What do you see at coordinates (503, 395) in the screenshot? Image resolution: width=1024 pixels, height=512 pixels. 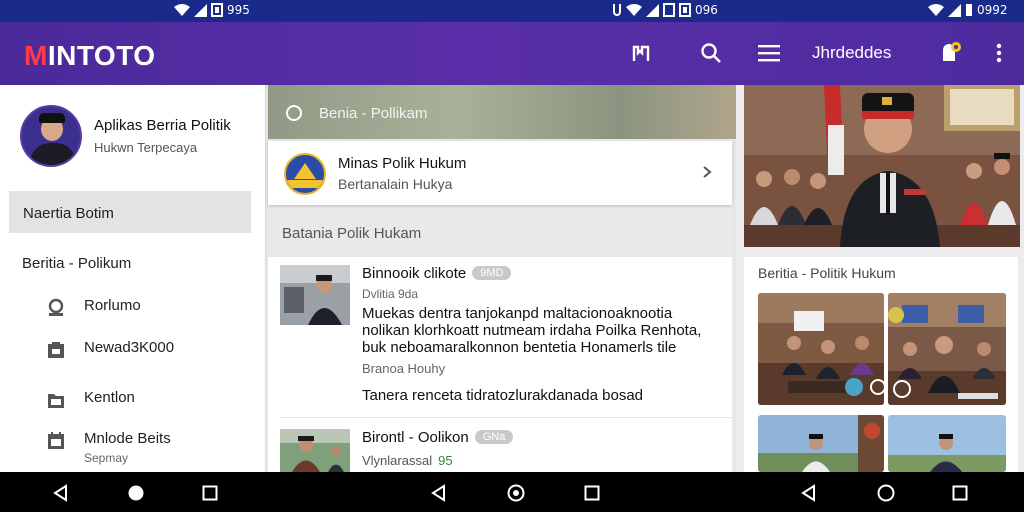 I see `news-footer: Tanera renceta tidratozlurakdanada bosad` at bounding box center [503, 395].